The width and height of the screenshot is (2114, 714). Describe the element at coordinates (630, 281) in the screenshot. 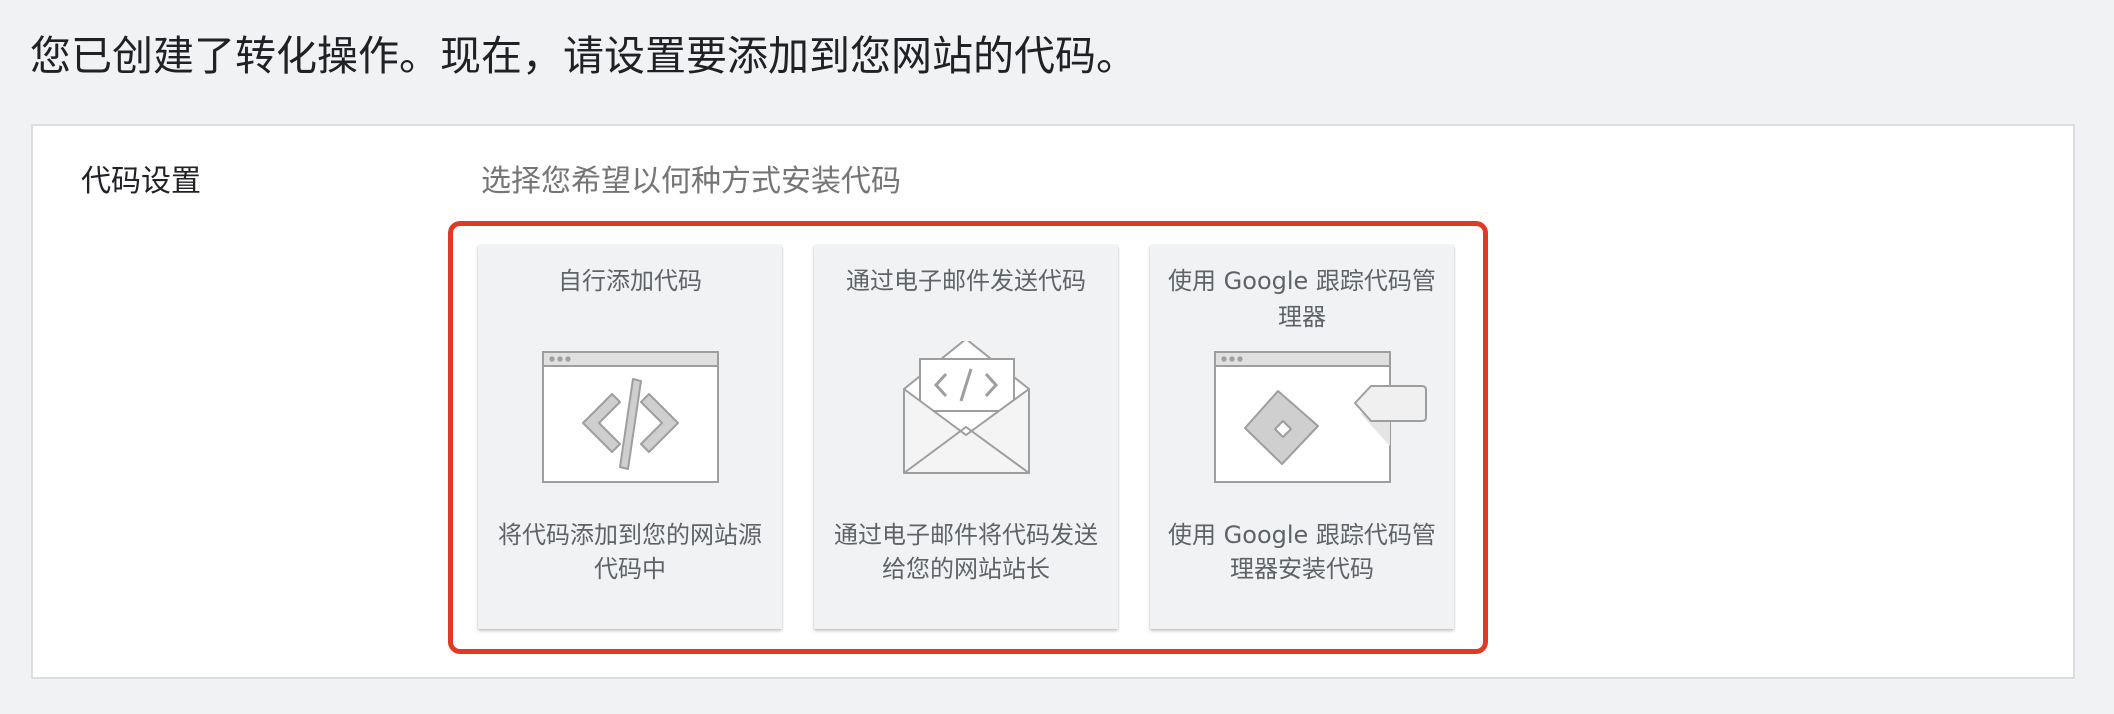

I see `option-title: 自行添加代码` at that location.